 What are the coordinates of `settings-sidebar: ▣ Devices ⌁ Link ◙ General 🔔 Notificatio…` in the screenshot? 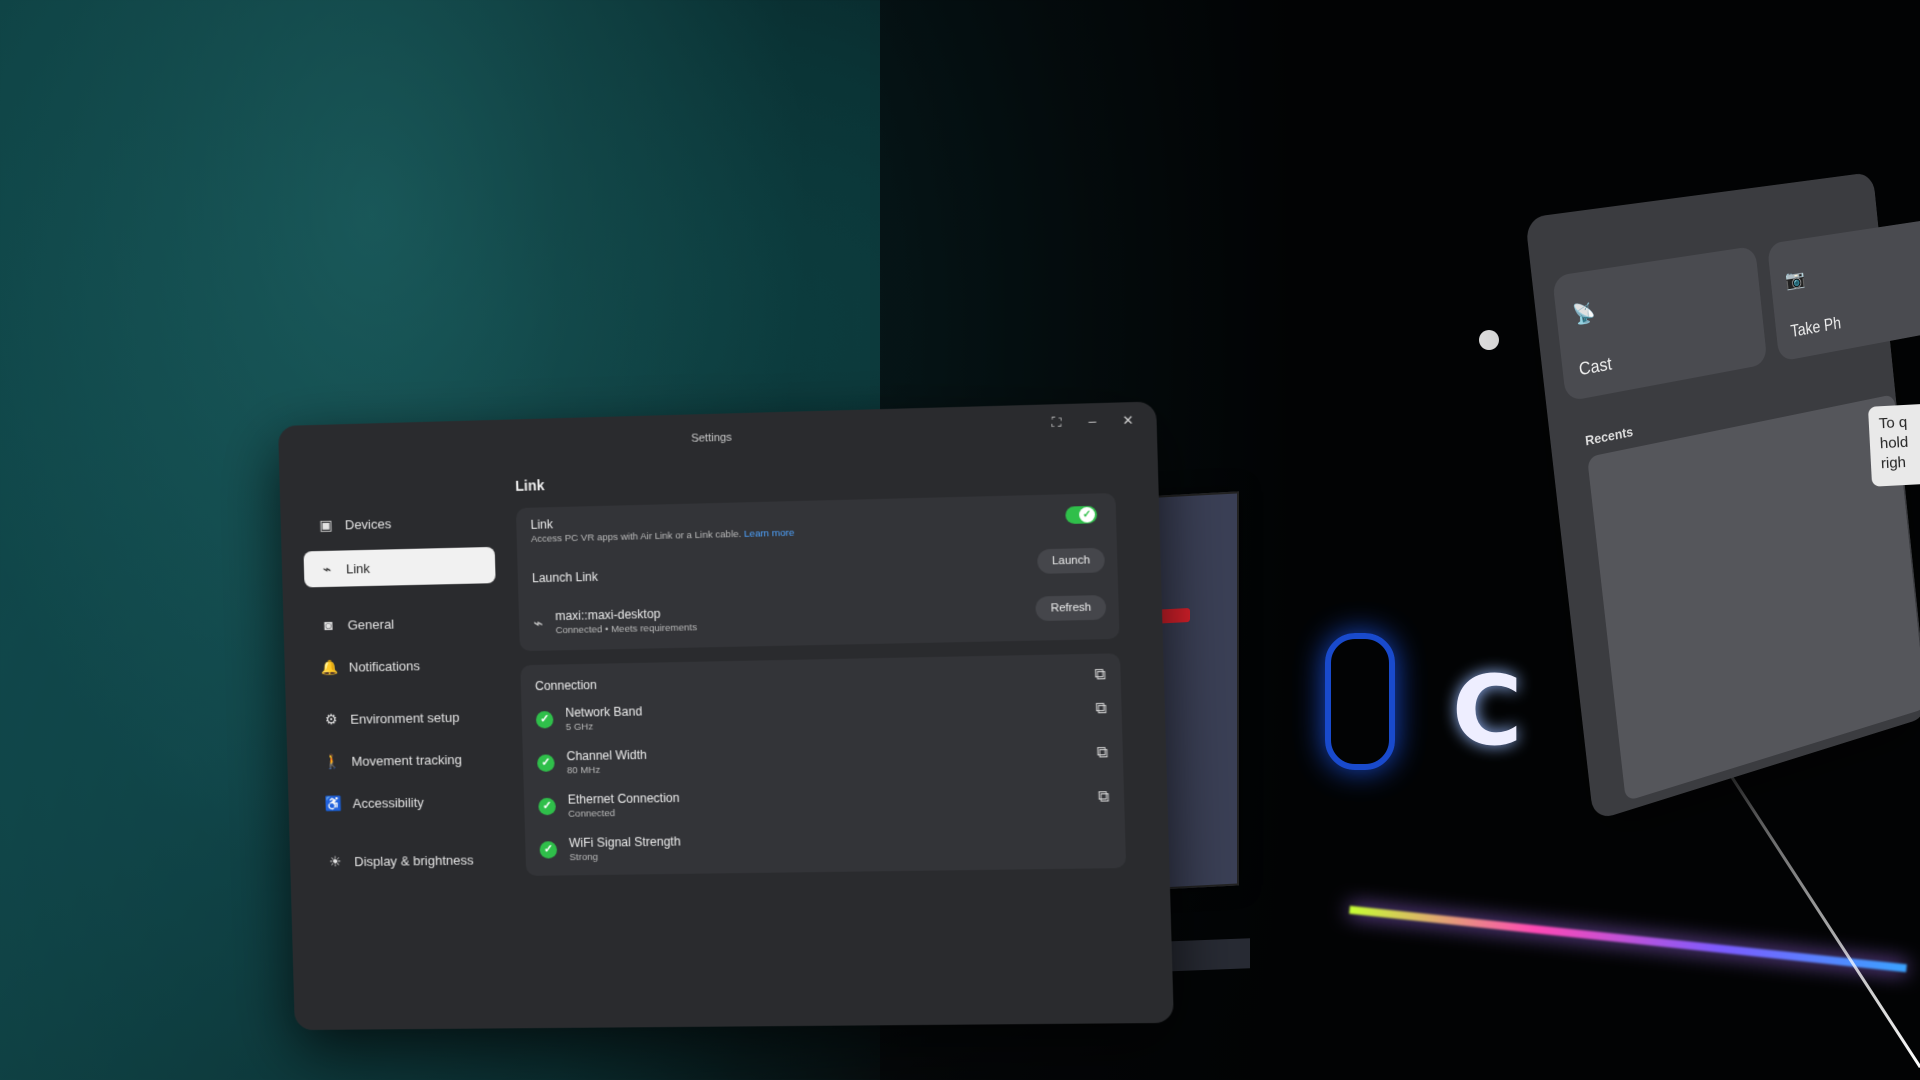 It's located at (403, 691).